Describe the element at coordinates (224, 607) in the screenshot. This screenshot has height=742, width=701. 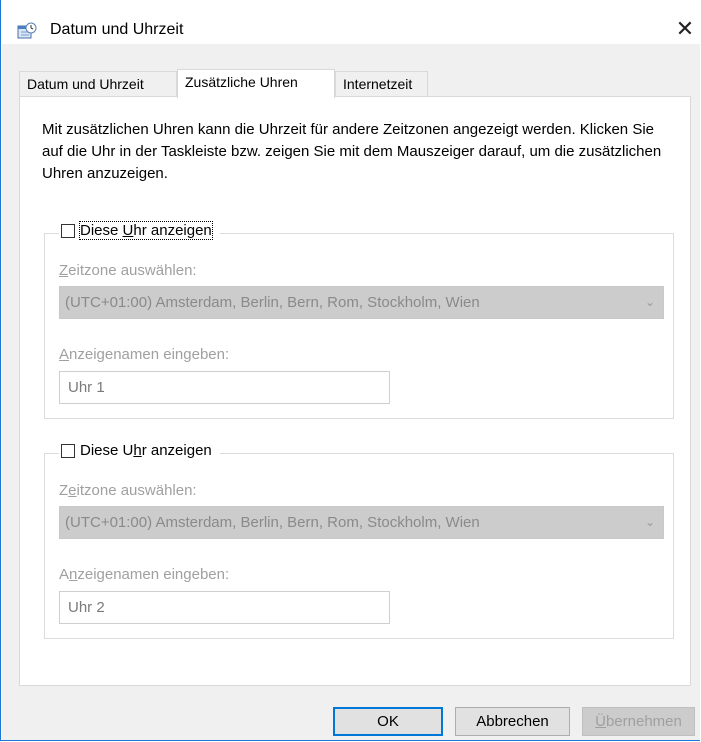
I see `display-name-input-2: Uhr 2` at that location.